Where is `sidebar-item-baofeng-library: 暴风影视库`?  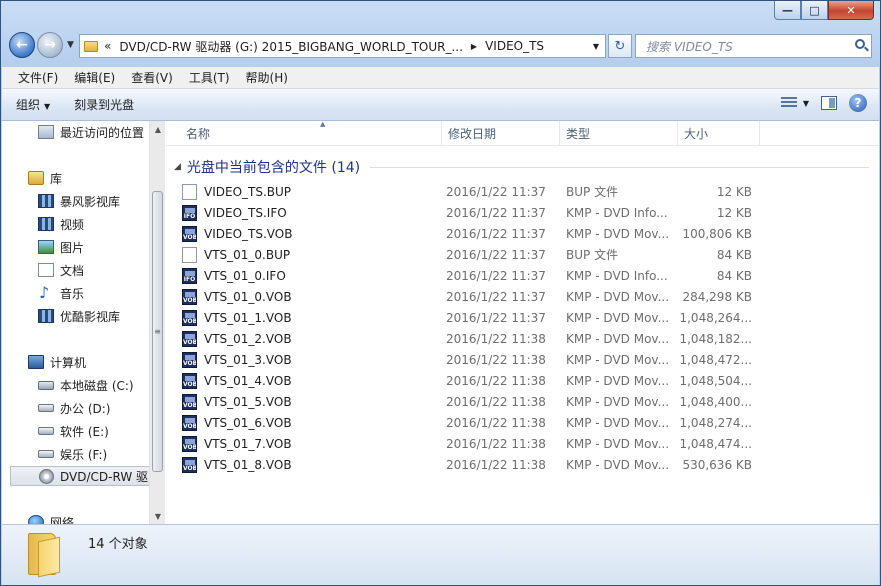 sidebar-item-baofeng-library: 暴风影视库 is located at coordinates (79, 201).